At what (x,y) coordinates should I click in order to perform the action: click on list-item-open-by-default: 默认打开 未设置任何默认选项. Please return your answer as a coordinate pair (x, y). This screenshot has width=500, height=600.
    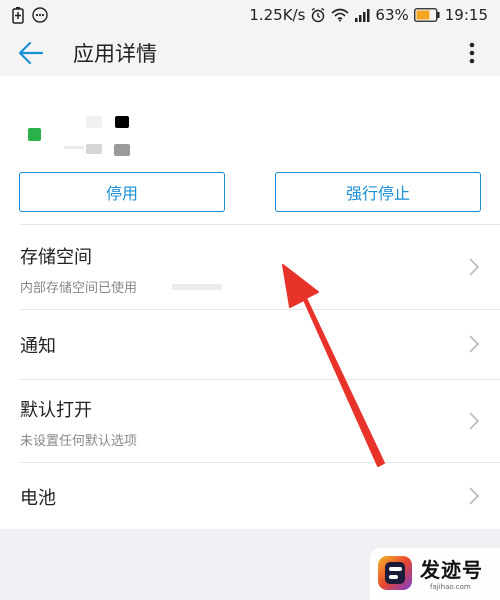
    Looking at the image, I should click on (250, 420).